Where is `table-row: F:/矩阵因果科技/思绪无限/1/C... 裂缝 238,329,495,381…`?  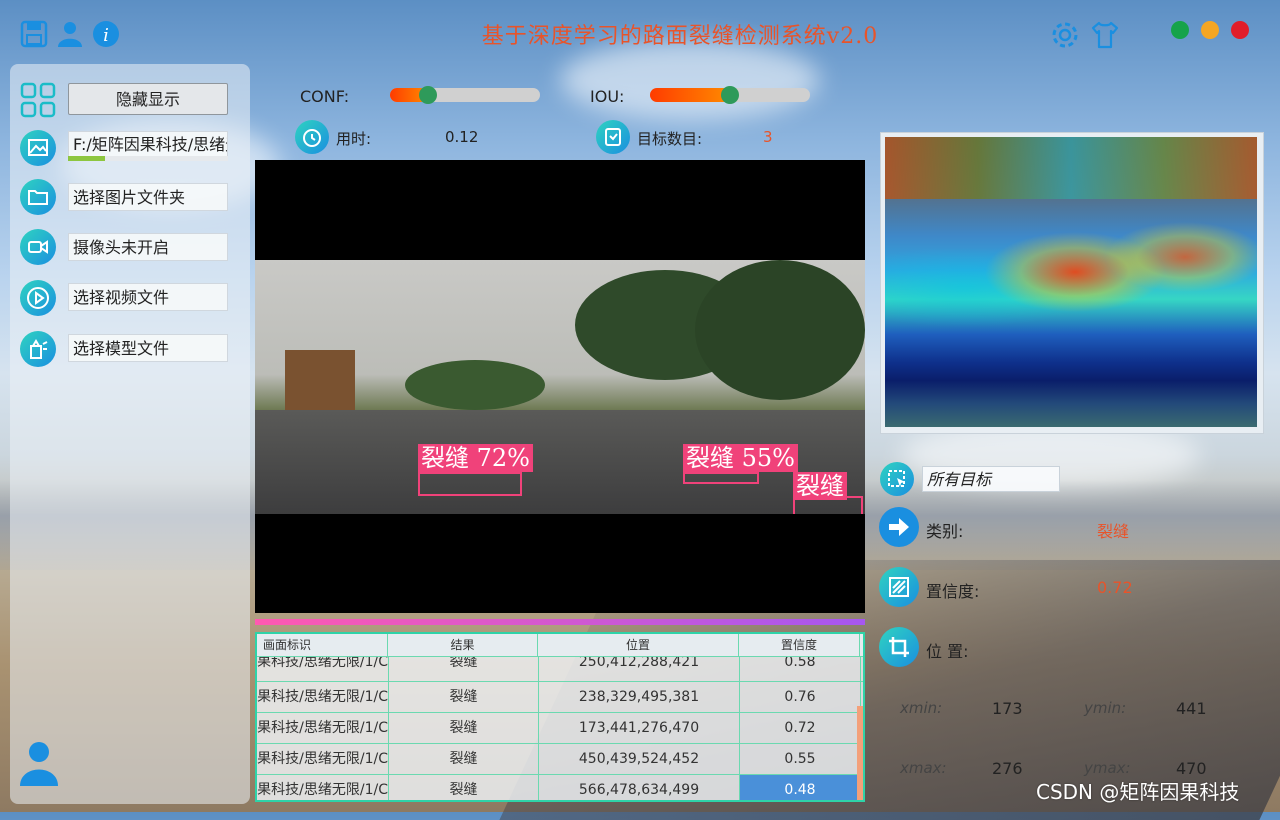 table-row: F:/矩阵因果科技/思绪无限/1/C... 裂缝 238,329,495,381… is located at coordinates (560, 697).